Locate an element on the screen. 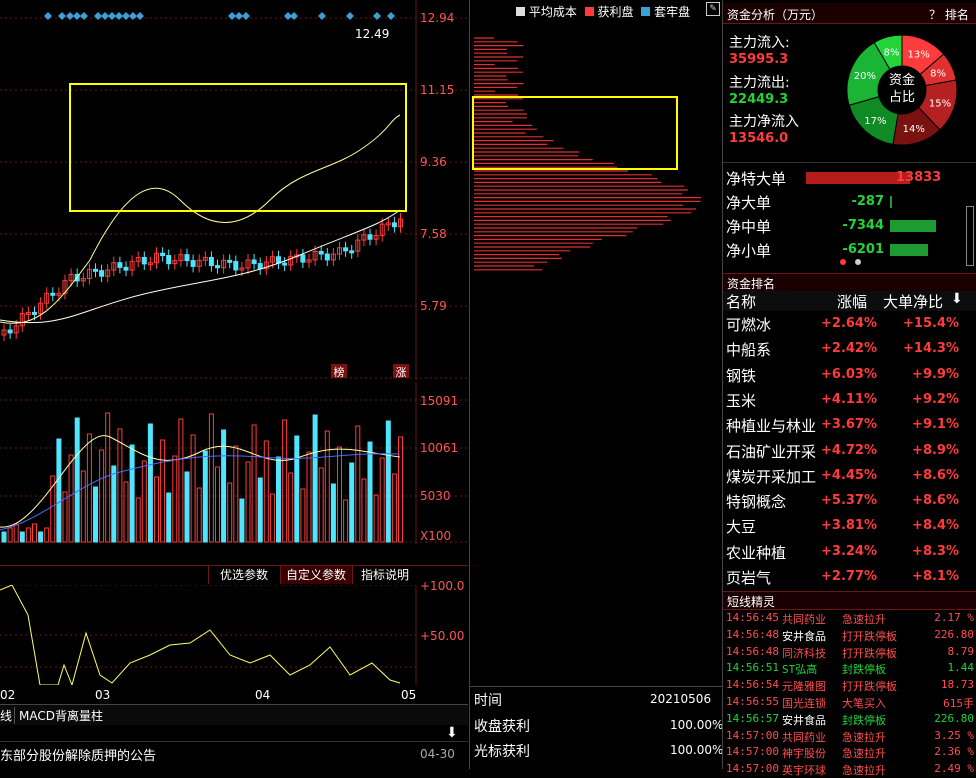 This screenshot has width=976, height=778. ranking-row: 页岩气 +2.77% +8.1% is located at coordinates (849, 578).